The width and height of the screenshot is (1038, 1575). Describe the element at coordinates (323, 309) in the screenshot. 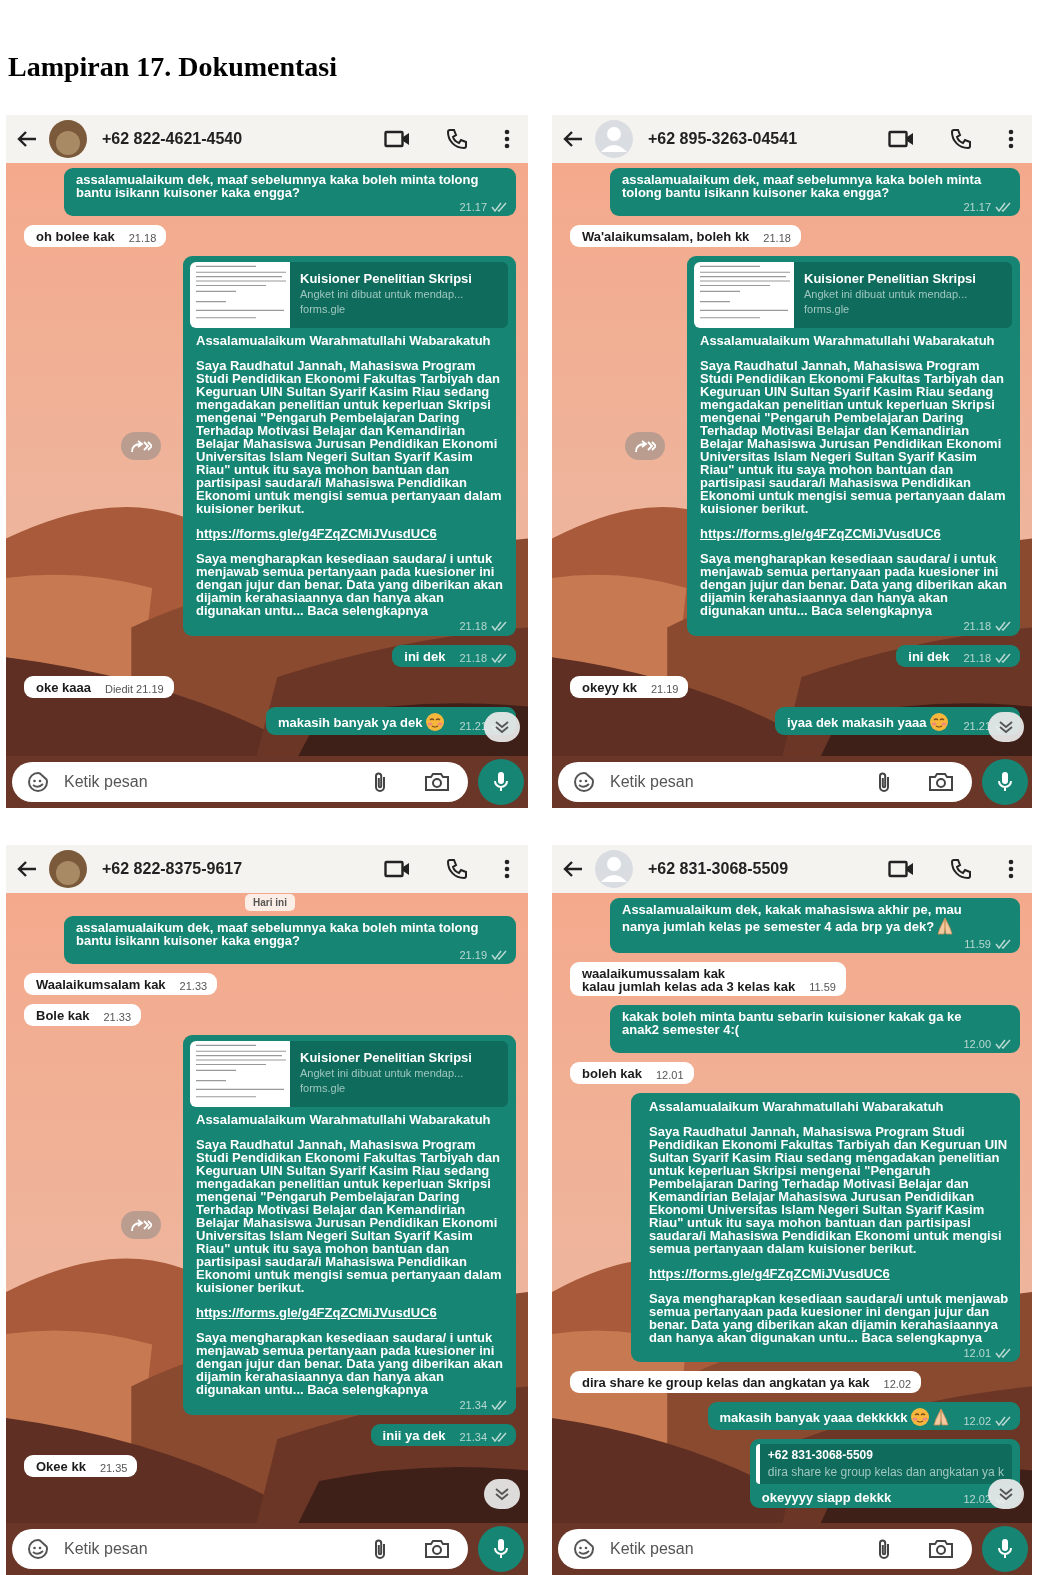

I see `preview-domain: forms.gle` at that location.